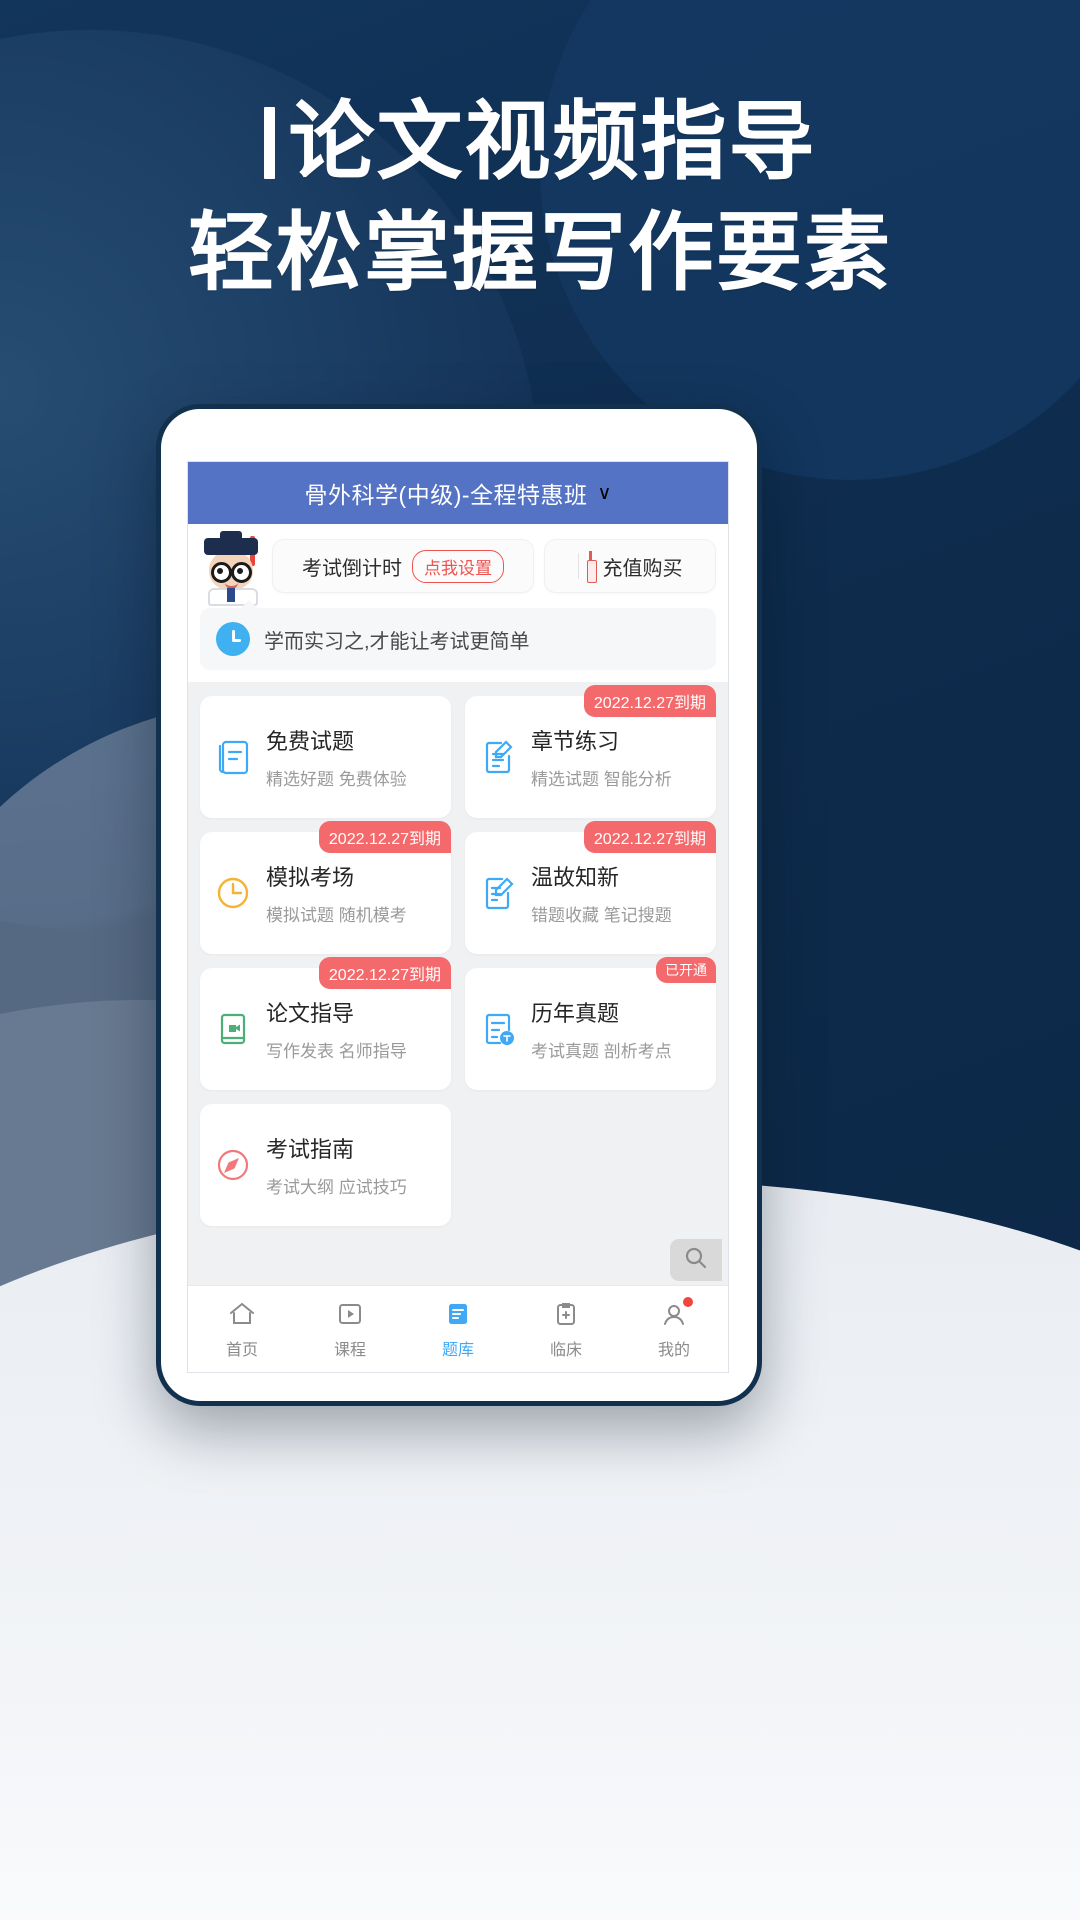 Image resolution: width=1080 pixels, height=1920 pixels. I want to click on tip-banner-wrap: 学而实习之,才能让考试更简单, so click(458, 641).